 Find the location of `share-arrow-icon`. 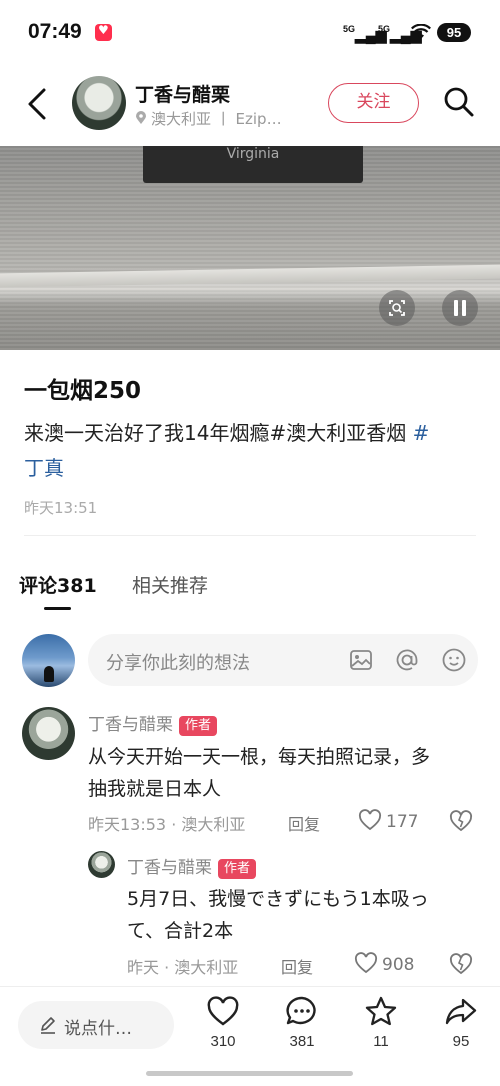

share-arrow-icon is located at coordinates (461, 1011).